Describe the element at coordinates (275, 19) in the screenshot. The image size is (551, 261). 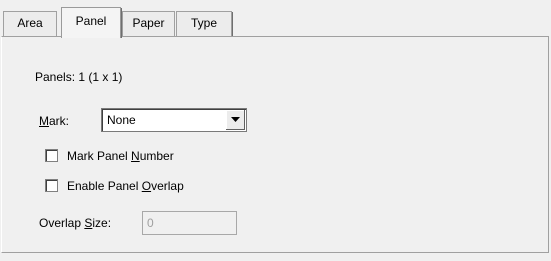
I see `tab-strip: Area Panel Paper Type` at that location.